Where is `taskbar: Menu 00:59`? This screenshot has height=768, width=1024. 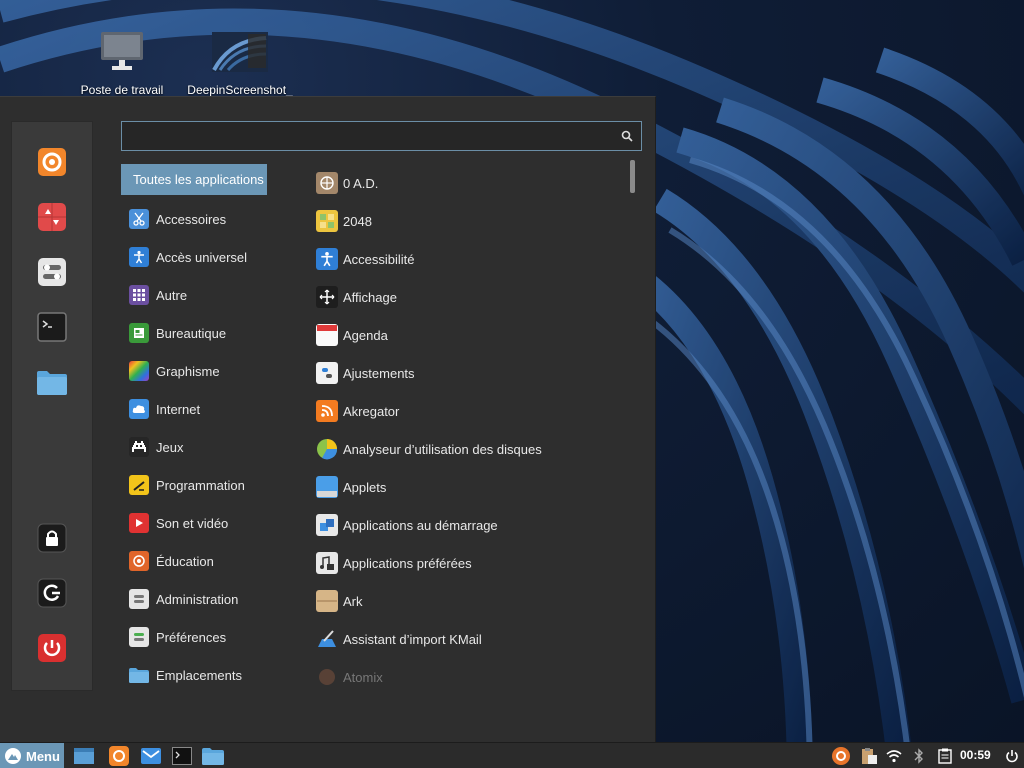 taskbar: Menu 00:59 is located at coordinates (512, 755).